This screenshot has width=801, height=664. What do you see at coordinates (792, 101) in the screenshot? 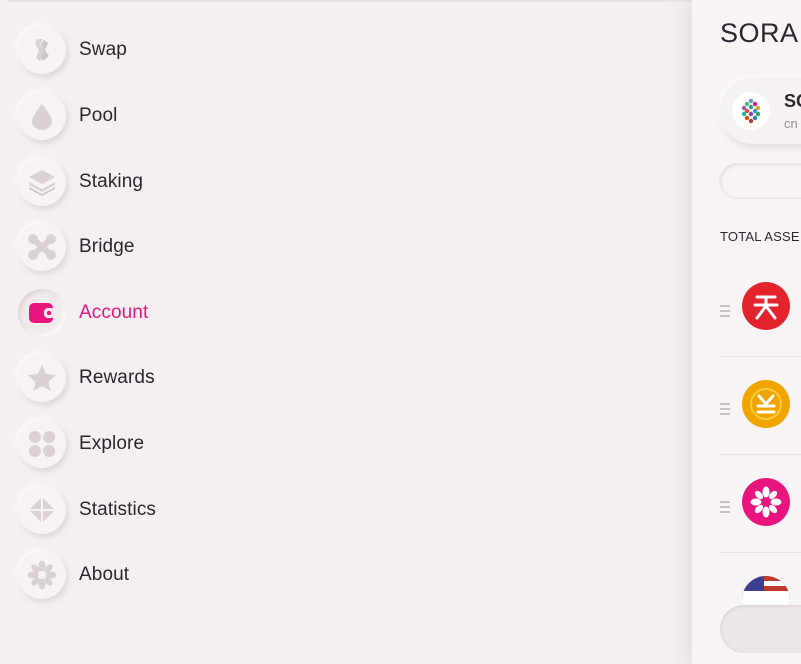
I see `account-name: SO` at bounding box center [792, 101].